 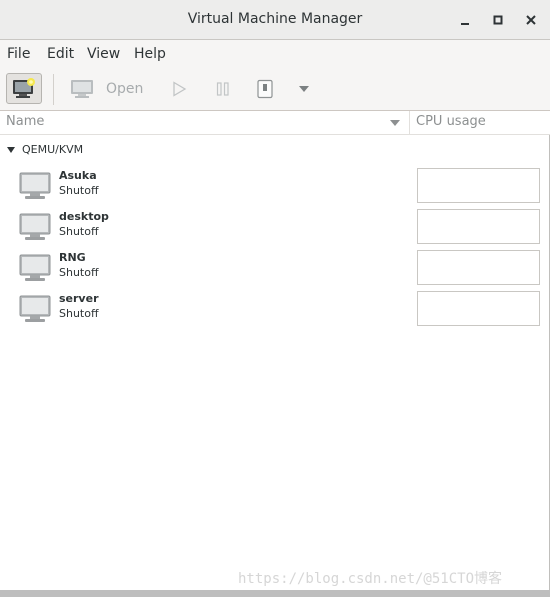 I want to click on title-bar: Virtual Machine Manager, so click(x=275, y=20).